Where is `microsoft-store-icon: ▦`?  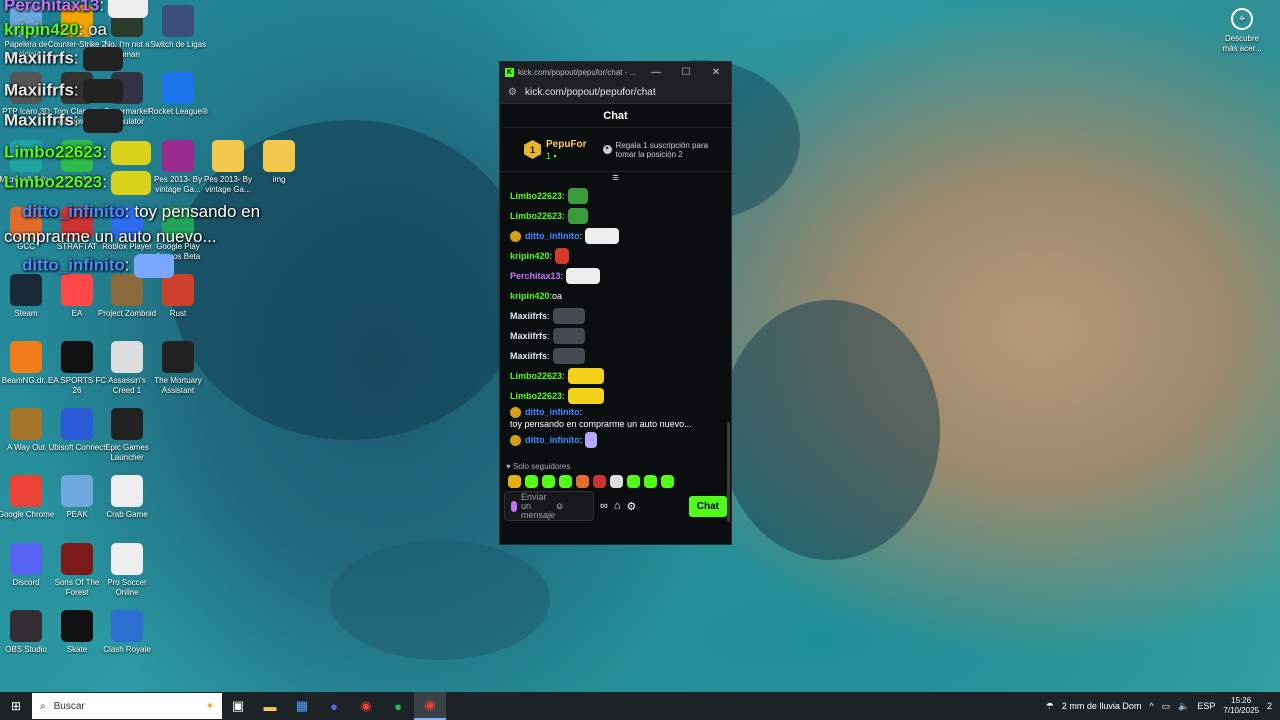
microsoft-store-icon: ▦ is located at coordinates (302, 706).